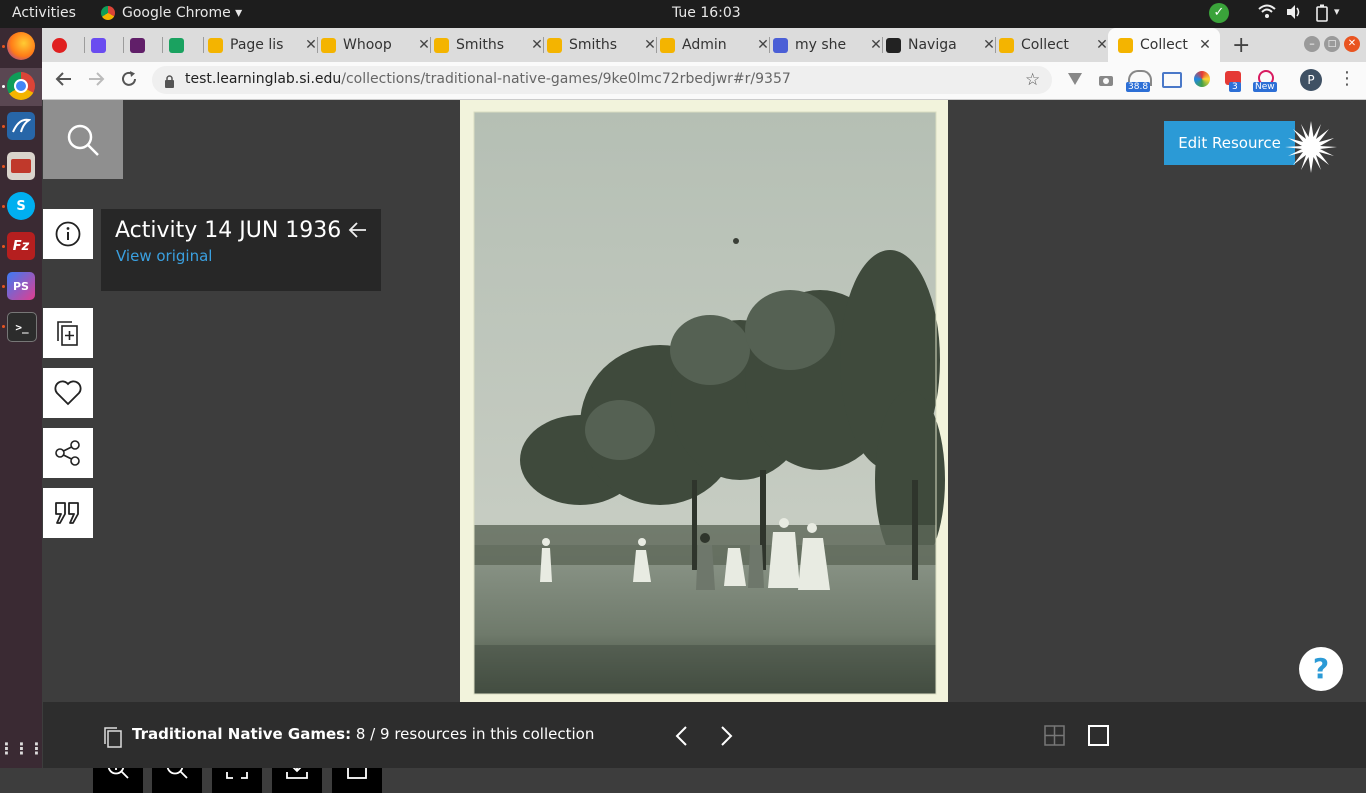 This screenshot has width=1366, height=793. Describe the element at coordinates (1312, 44) in the screenshot. I see `minimize-window-button: –` at that location.